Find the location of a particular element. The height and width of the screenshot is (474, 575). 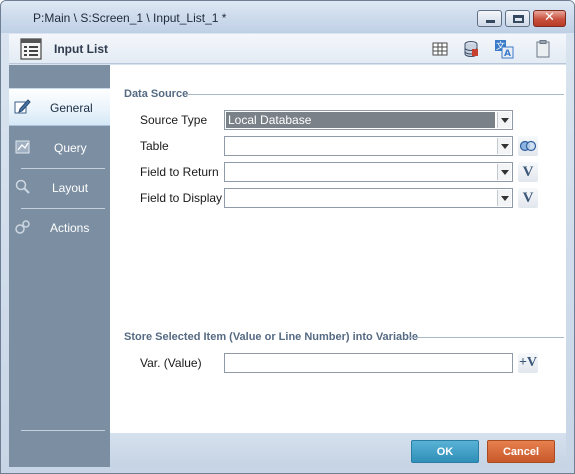

field-to-display-select is located at coordinates (368, 198).